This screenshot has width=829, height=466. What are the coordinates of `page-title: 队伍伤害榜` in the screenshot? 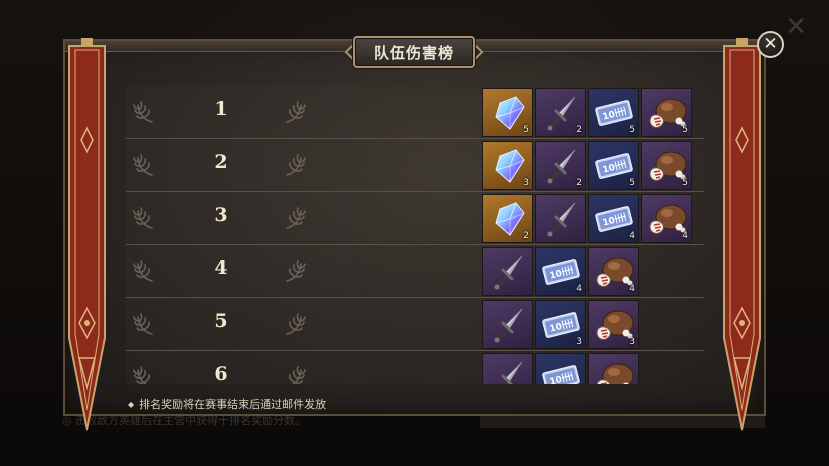 It's located at (413, 52).